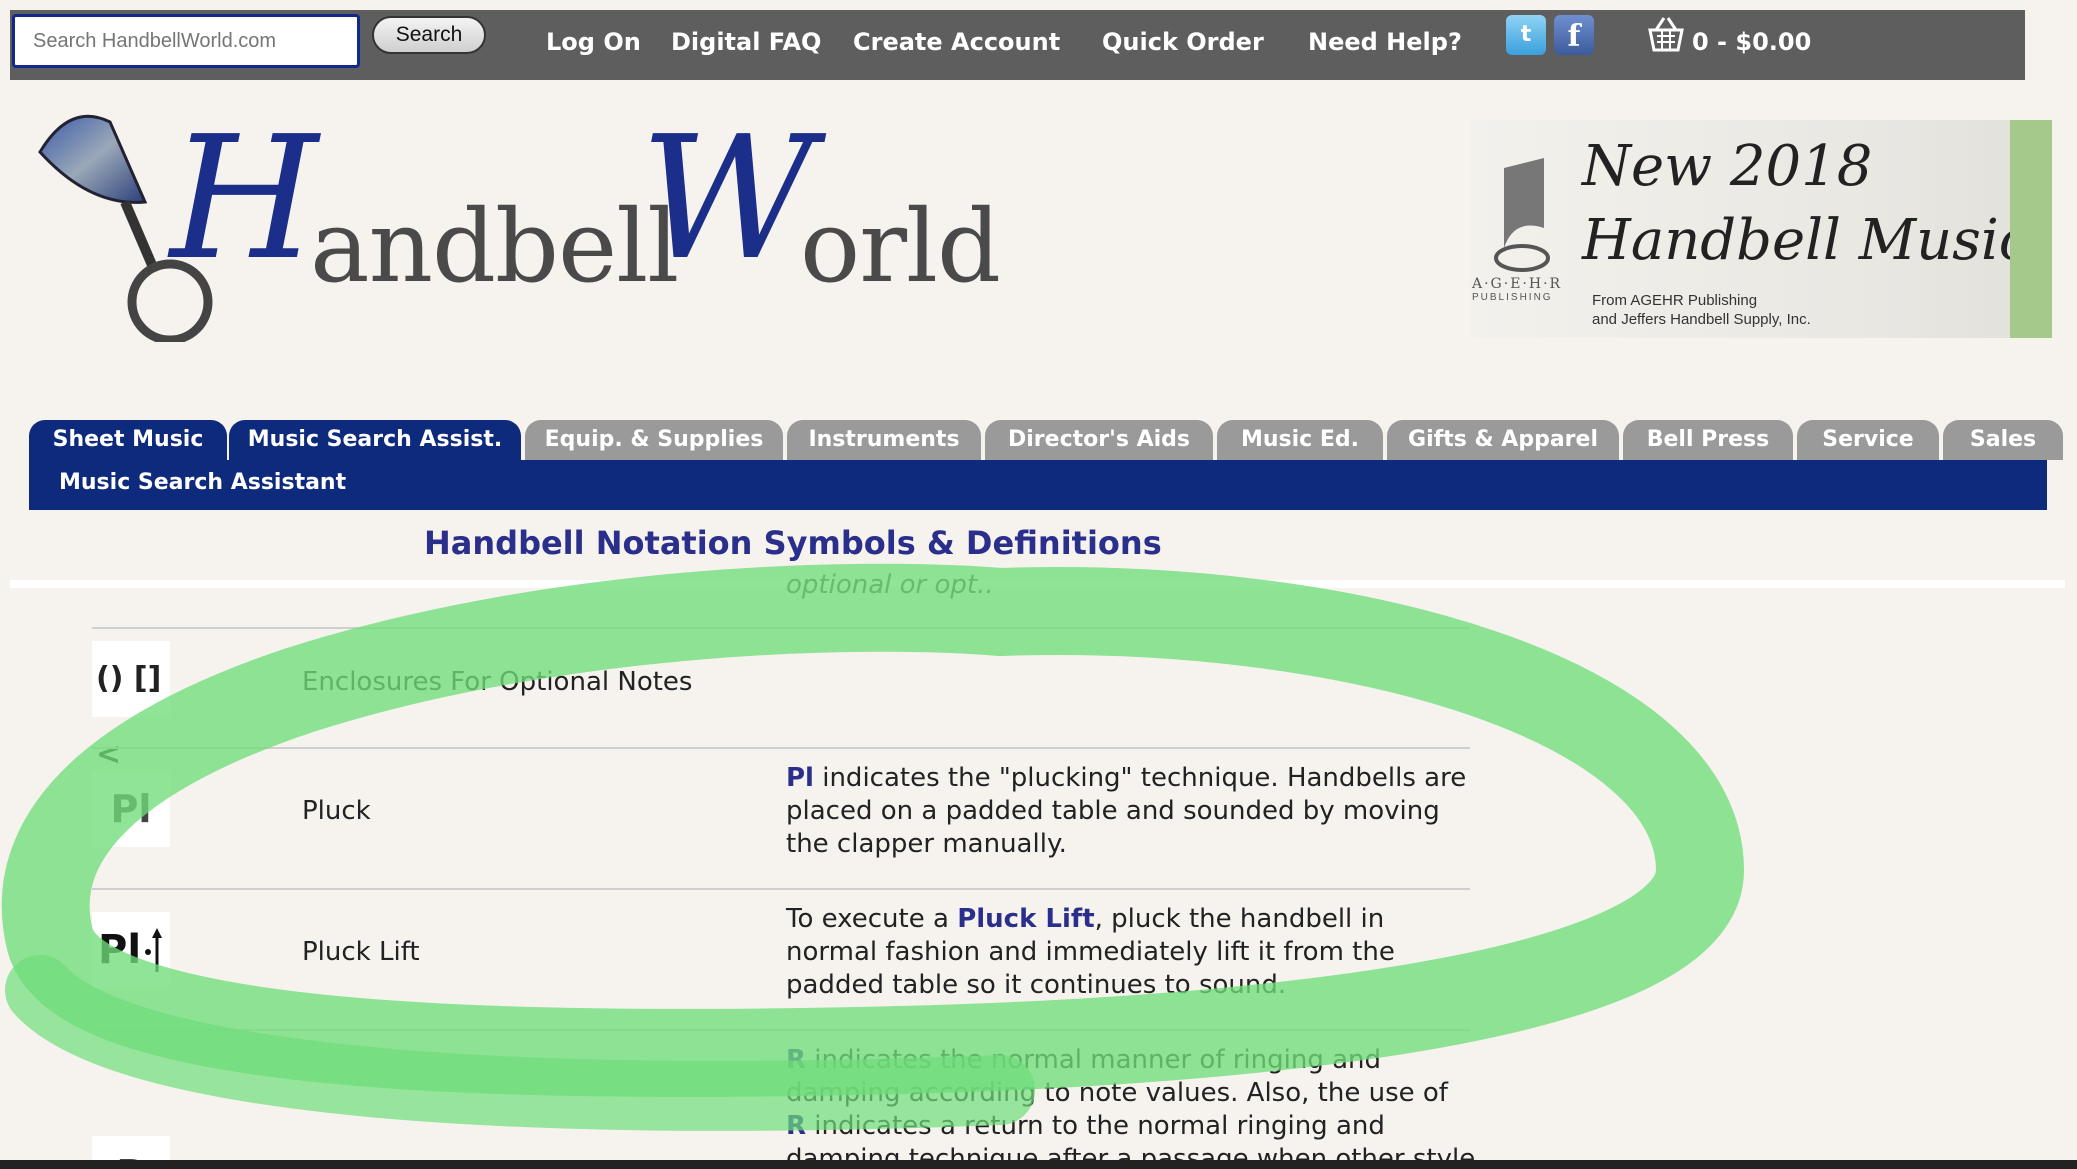 The image size is (2077, 1169). What do you see at coordinates (593, 42) in the screenshot?
I see `log-on-link: Log On` at bounding box center [593, 42].